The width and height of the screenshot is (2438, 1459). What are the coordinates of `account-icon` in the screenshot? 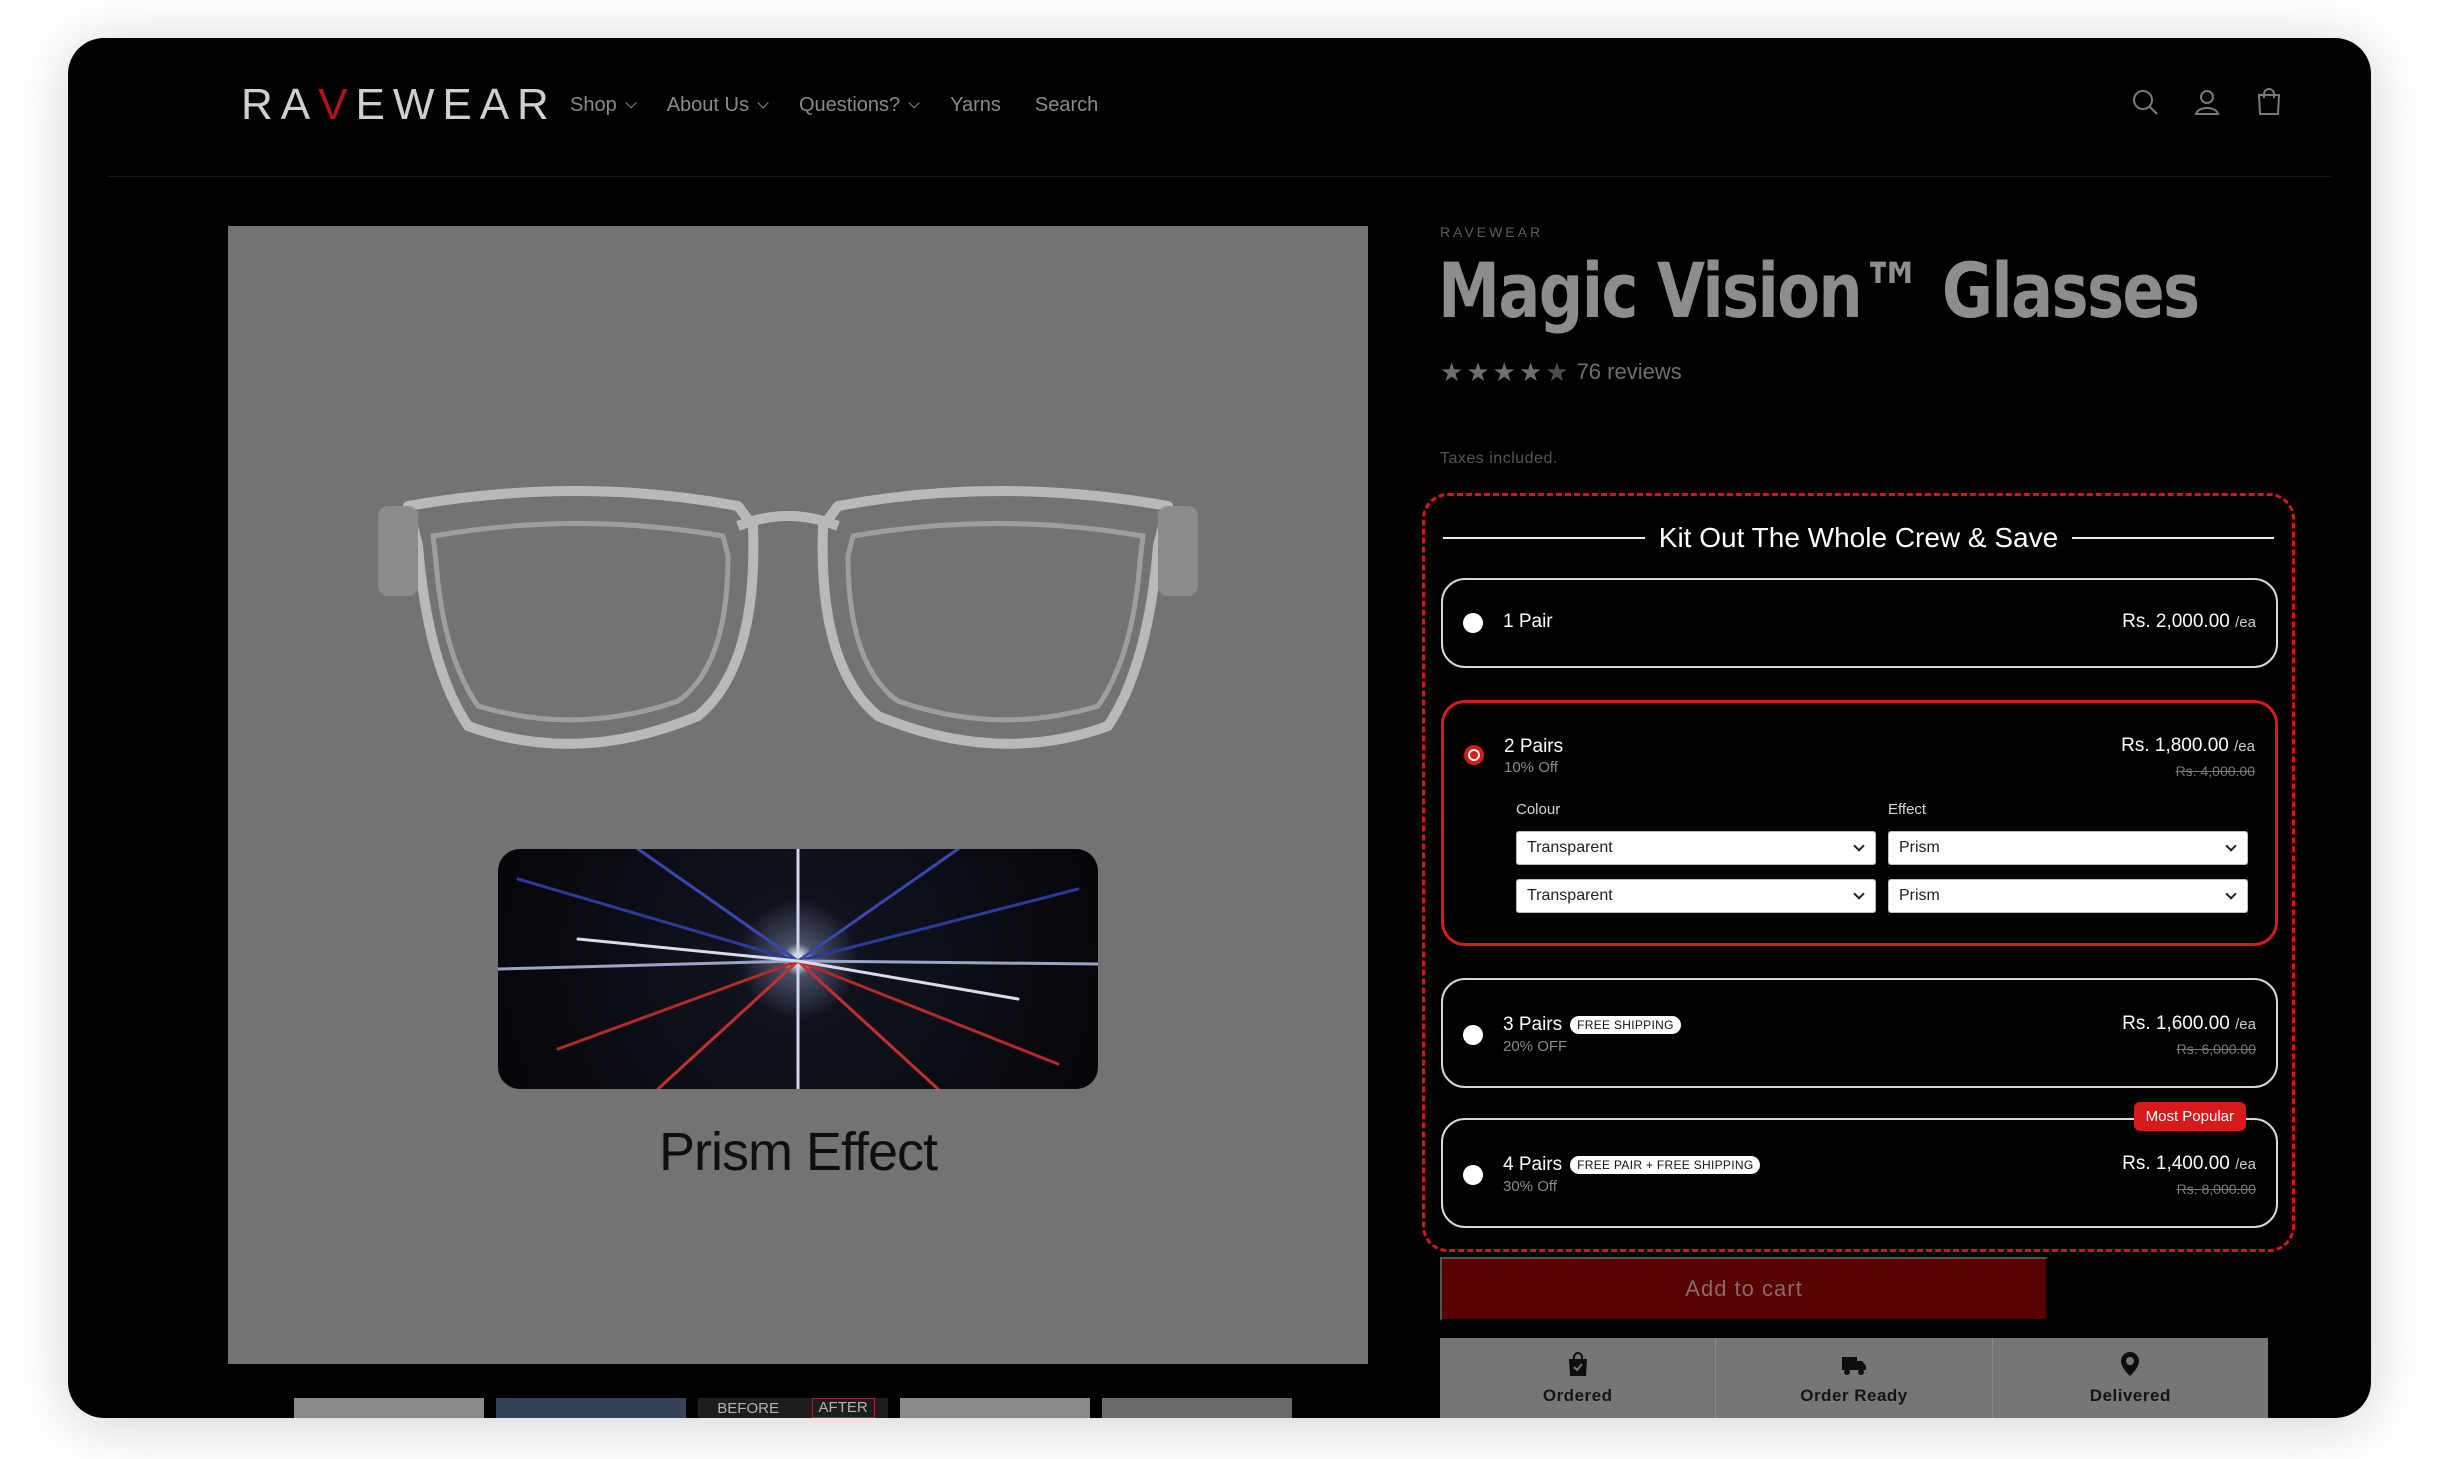 It's located at (2207, 102).